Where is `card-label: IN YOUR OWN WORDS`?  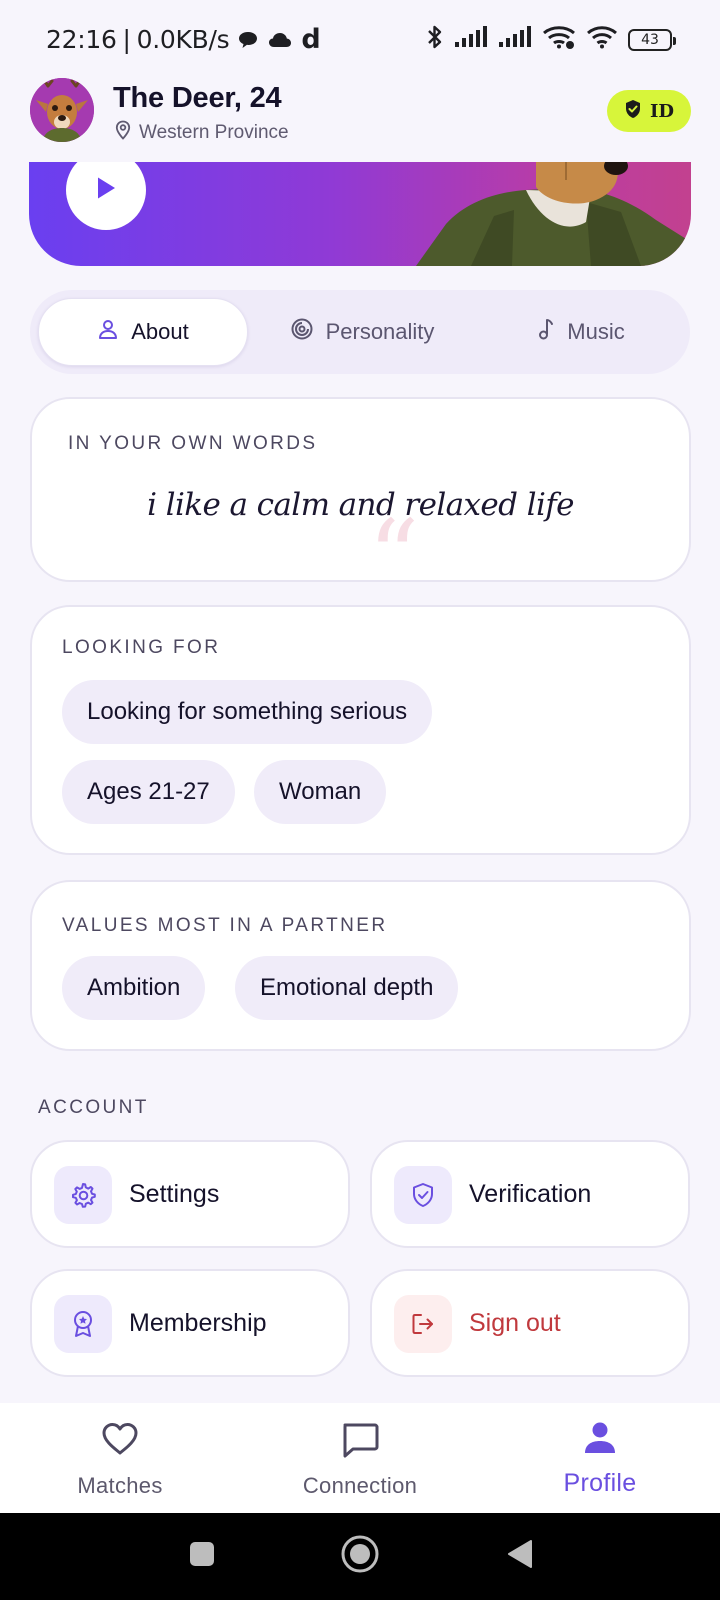
card-label: IN YOUR OWN WORDS is located at coordinates (193, 443).